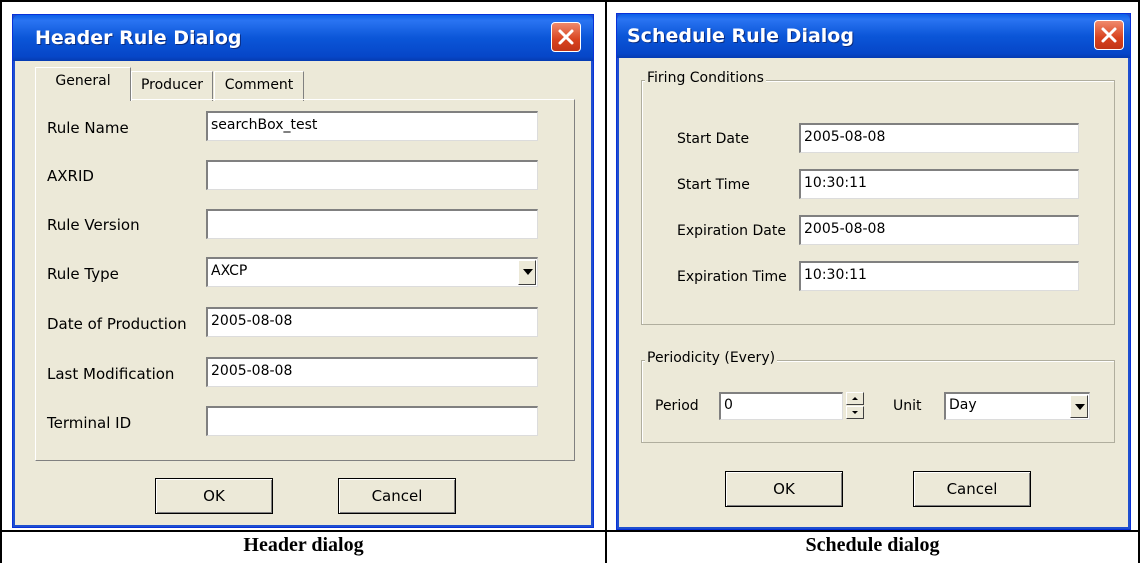 This screenshot has width=1140, height=563. I want to click on last-modification-label: Last Modification, so click(111, 374).